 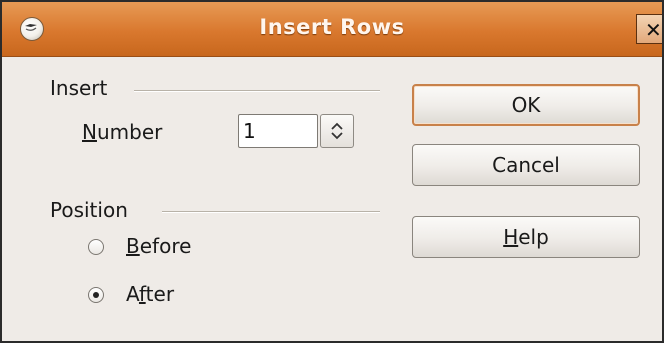 I want to click on ok-button: OK, so click(x=526, y=105).